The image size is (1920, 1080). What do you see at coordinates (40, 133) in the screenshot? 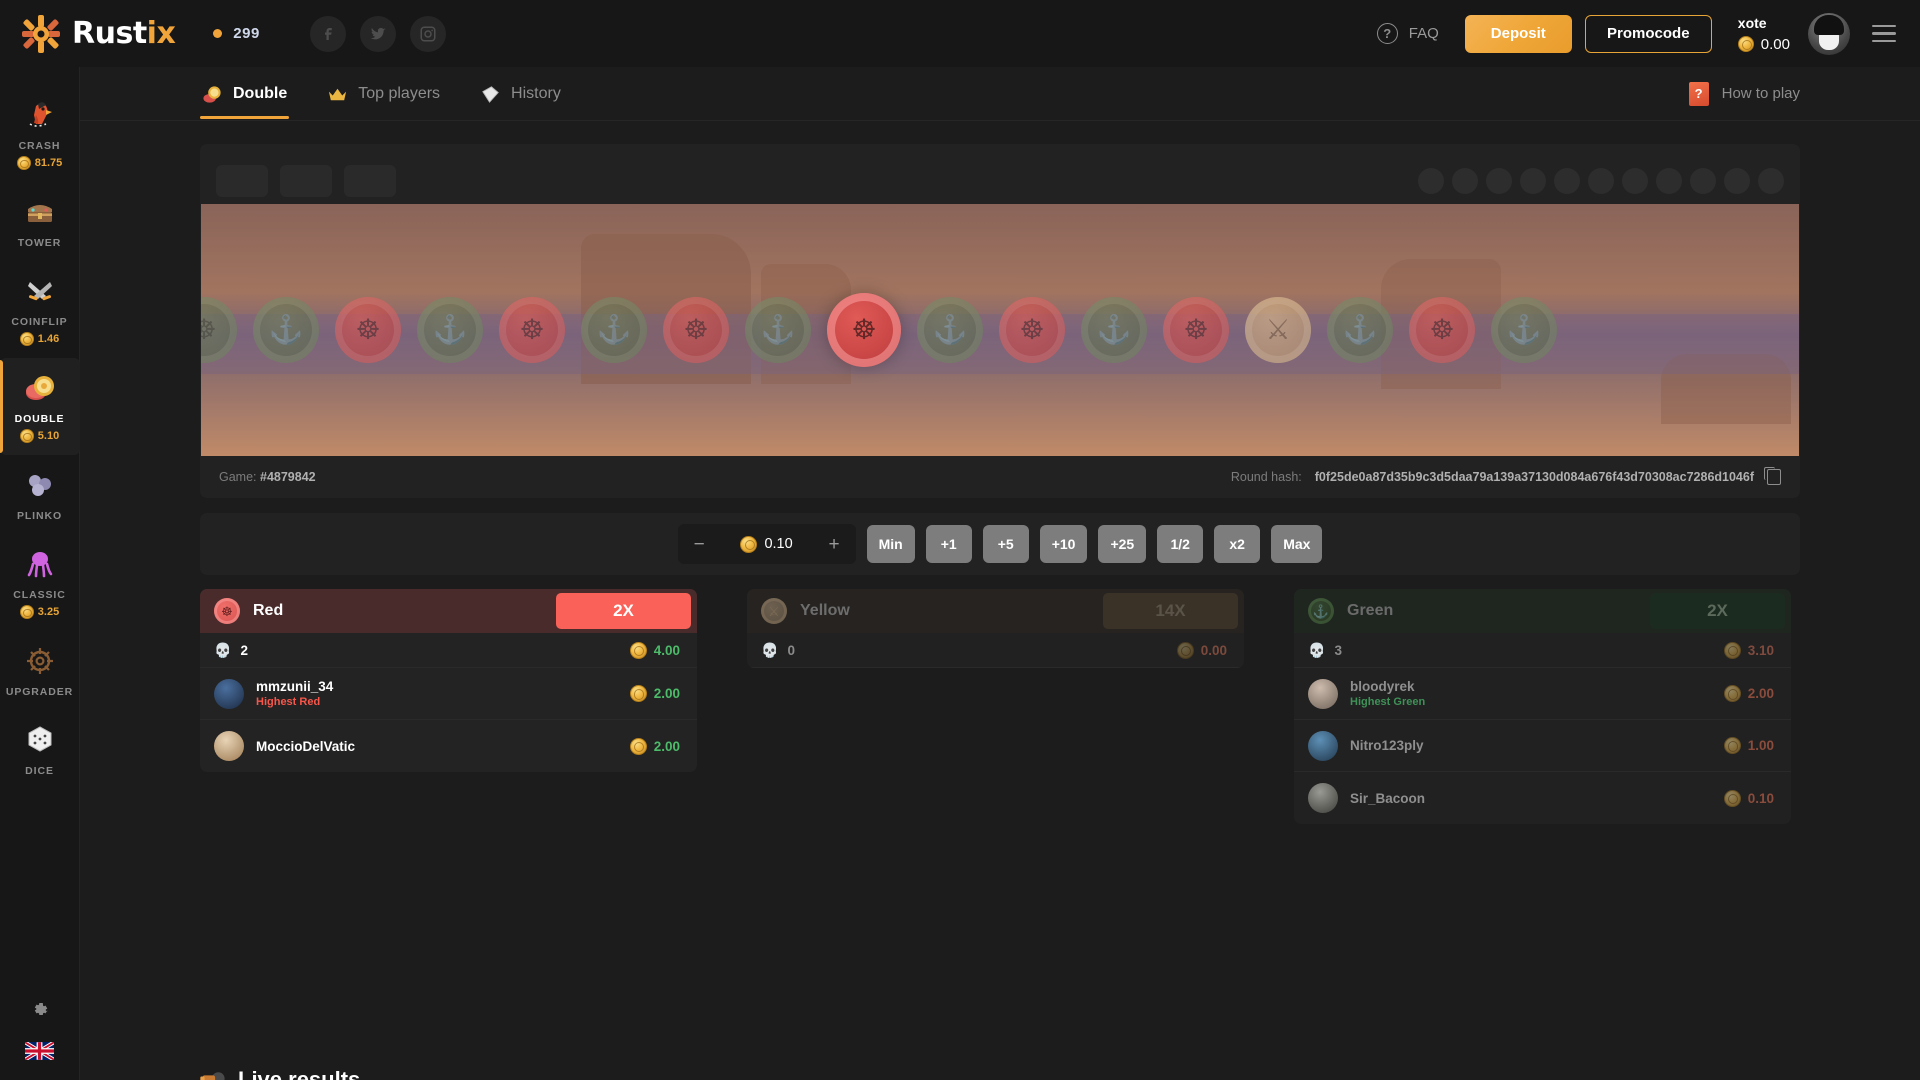
I see `sidebar-item-crash: CRASH 81.75` at bounding box center [40, 133].